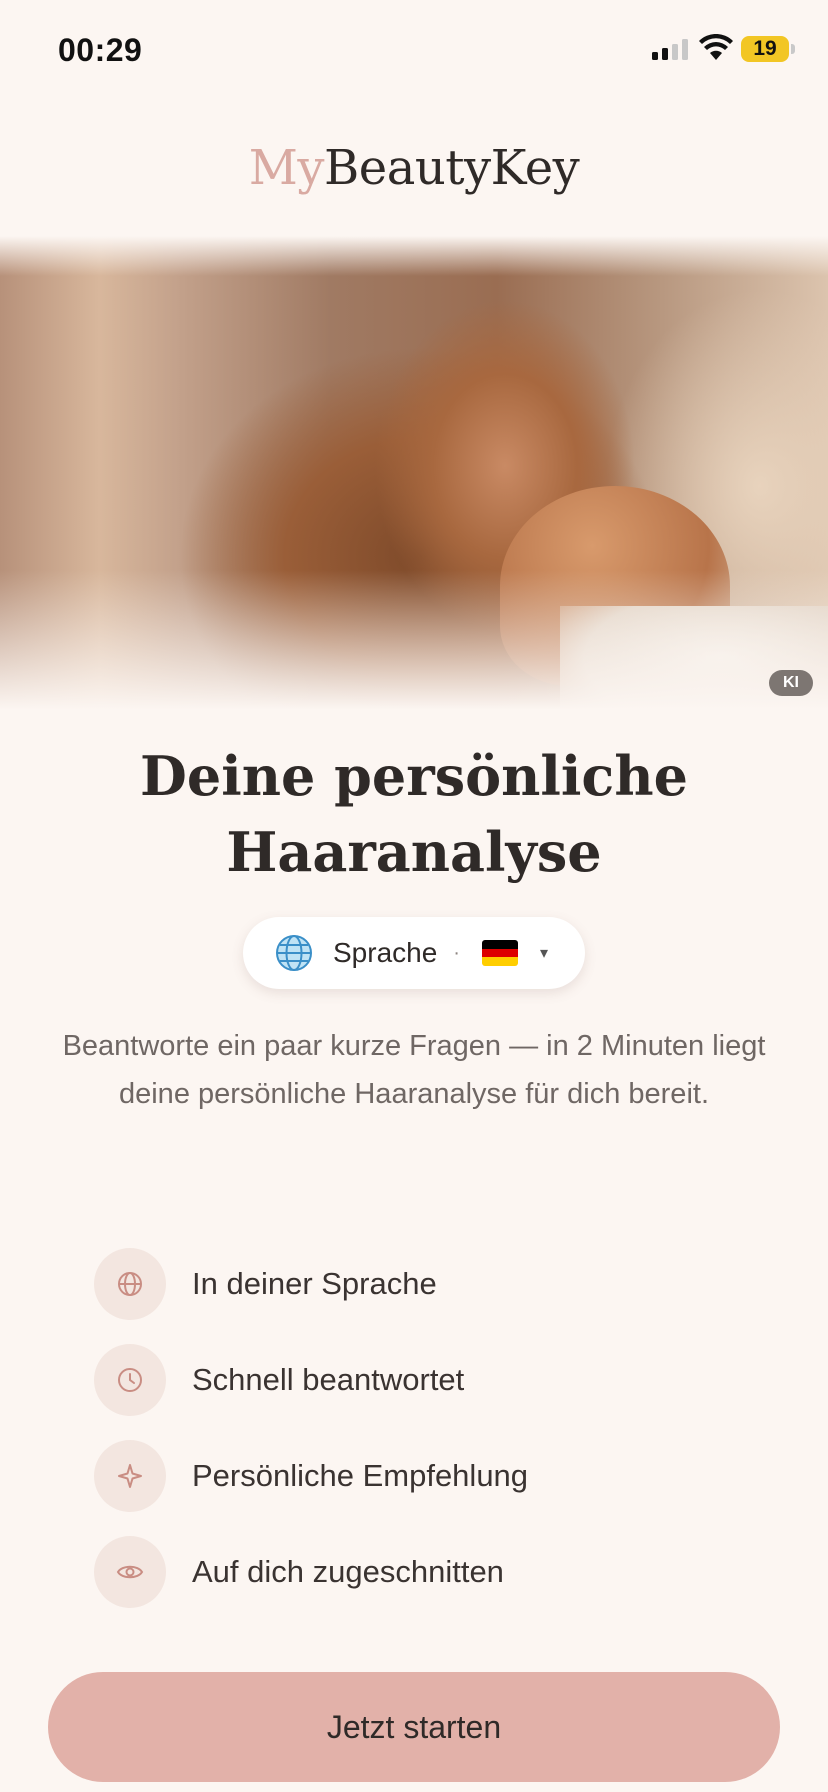 The image size is (828, 1792). Describe the element at coordinates (414, 1727) in the screenshot. I see `start-button: Jetzt starten` at that location.